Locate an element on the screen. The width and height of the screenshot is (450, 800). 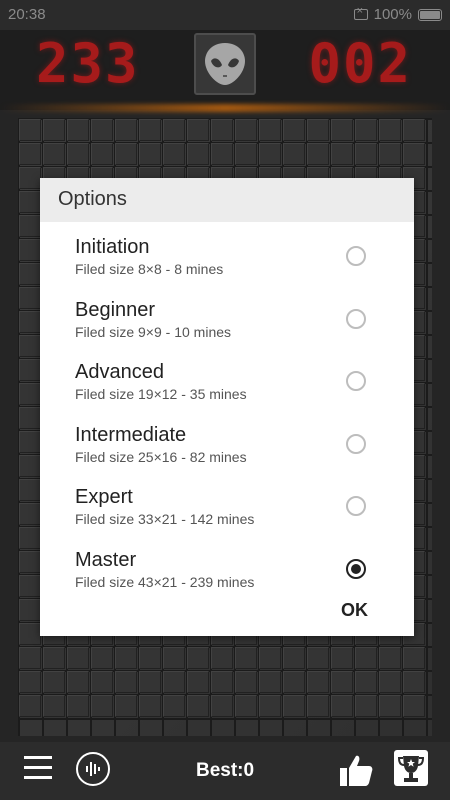
thumbs-up-shape is located at coordinates (356, 770).